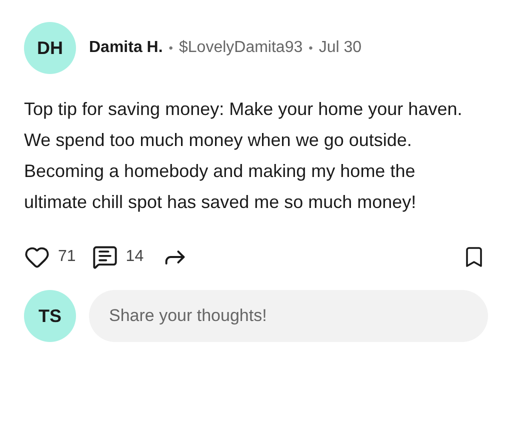 This screenshot has height=421, width=512. I want to click on user-handle: $LovelyDamita93, so click(241, 48).